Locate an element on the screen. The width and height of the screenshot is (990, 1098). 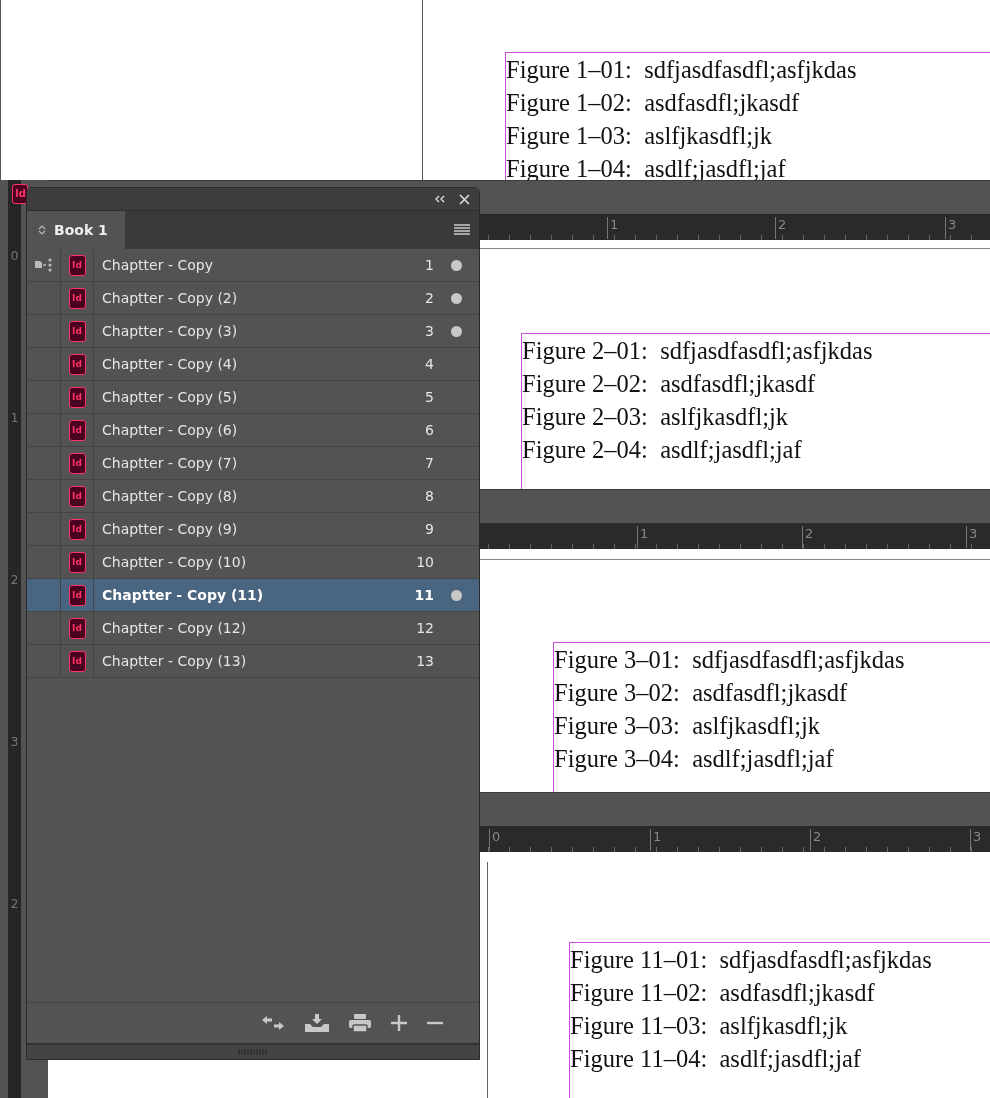
figure-caption: Figure 1–03: aslfjkasdfl;jk is located at coordinates (640, 136).